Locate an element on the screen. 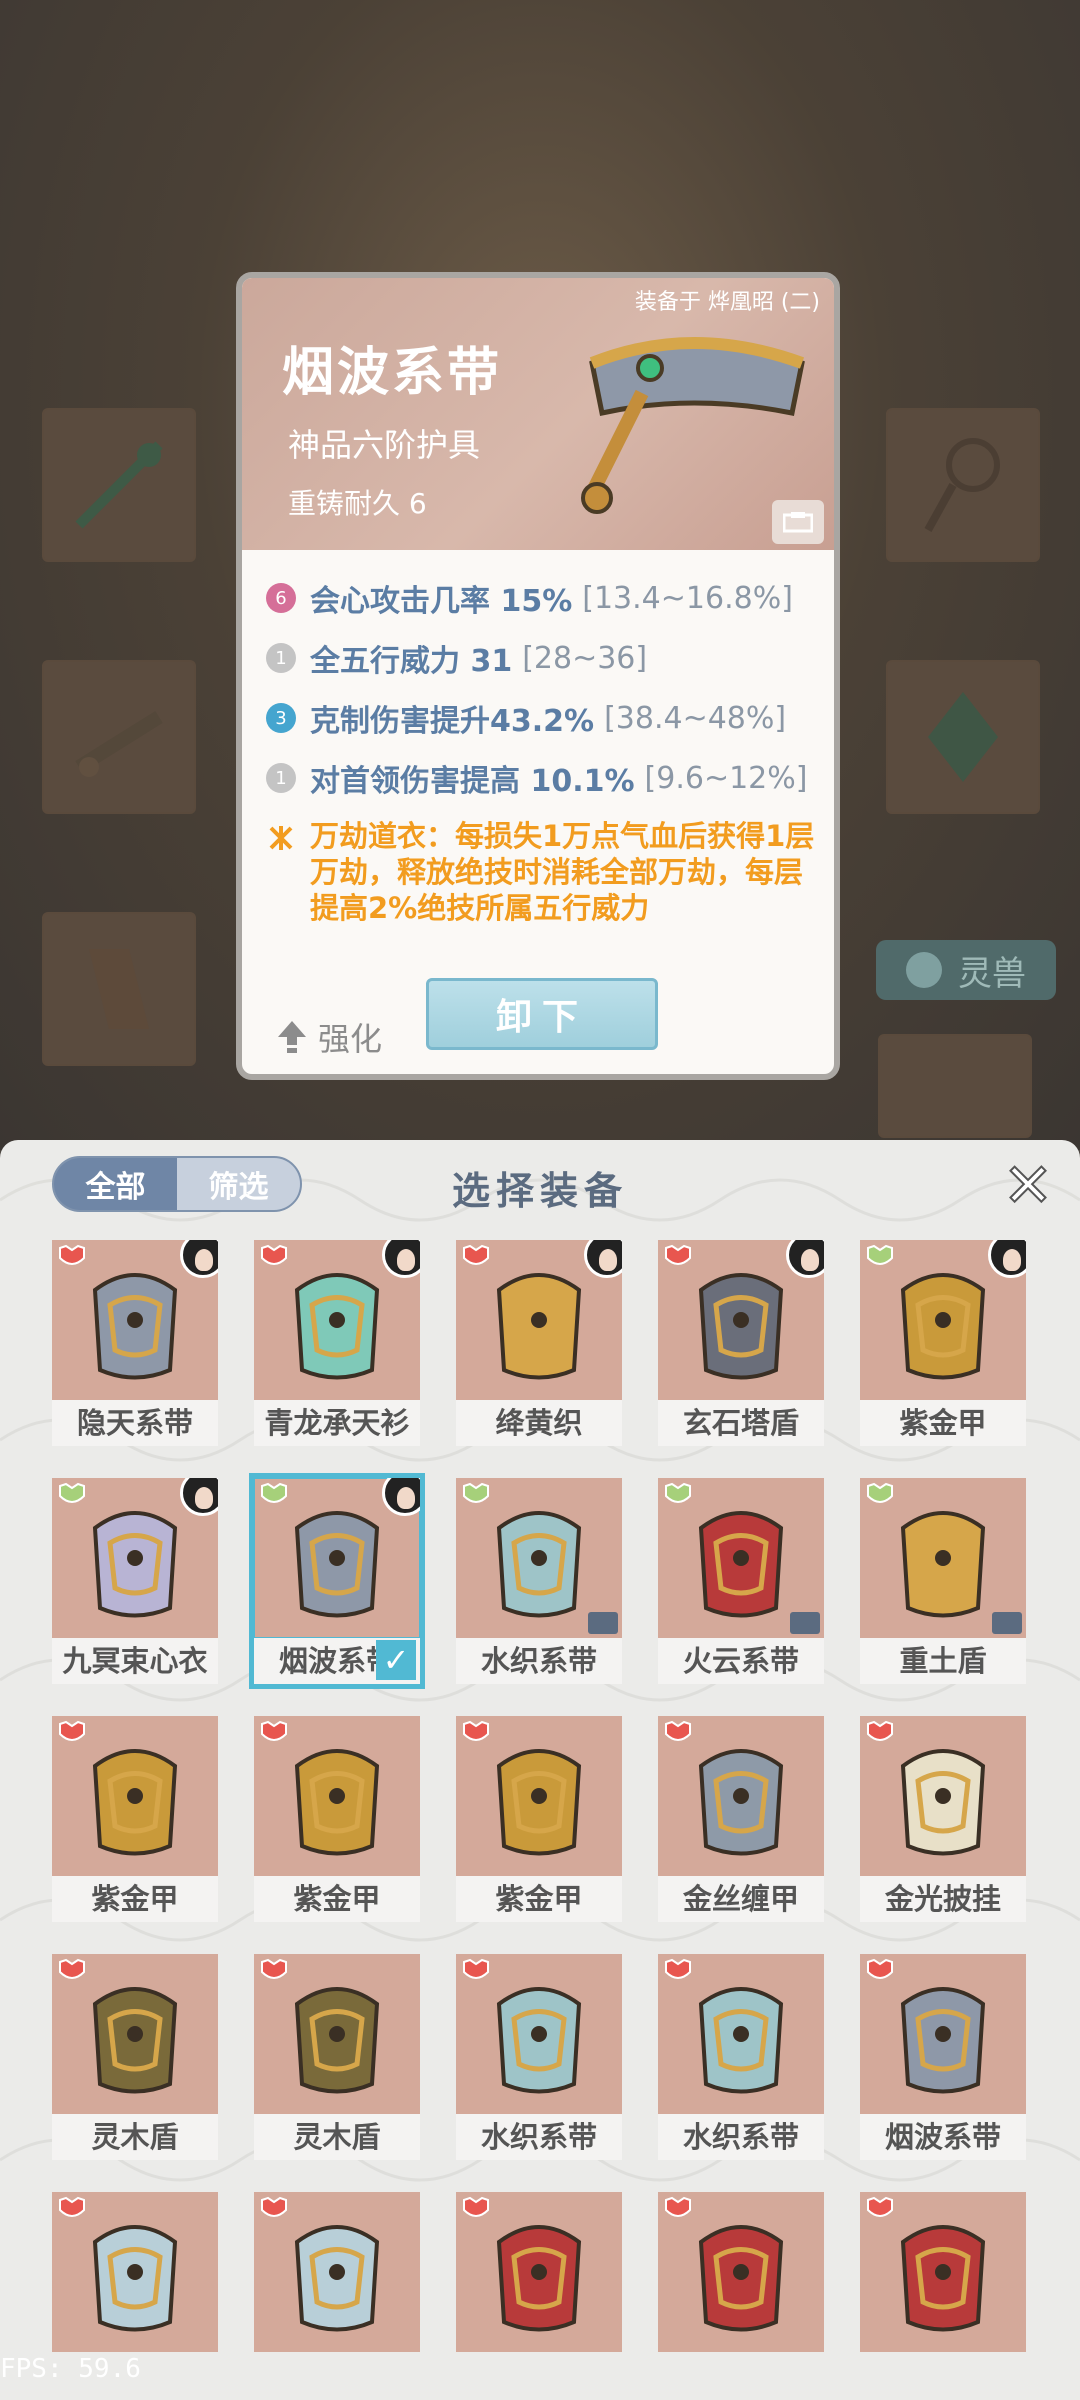 This screenshot has width=1080, height=2400. skill-icon is located at coordinates (281, 838).